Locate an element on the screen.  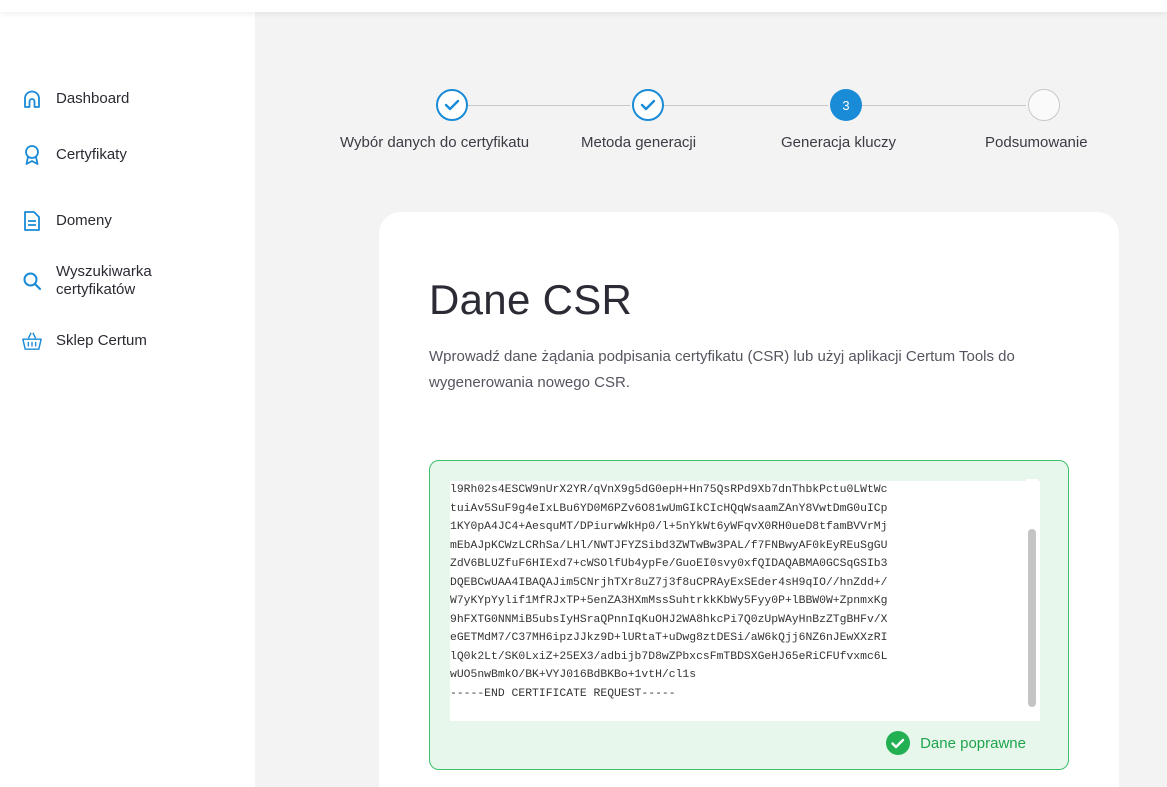
sidebar-item-label: Dashboard is located at coordinates (93, 98).